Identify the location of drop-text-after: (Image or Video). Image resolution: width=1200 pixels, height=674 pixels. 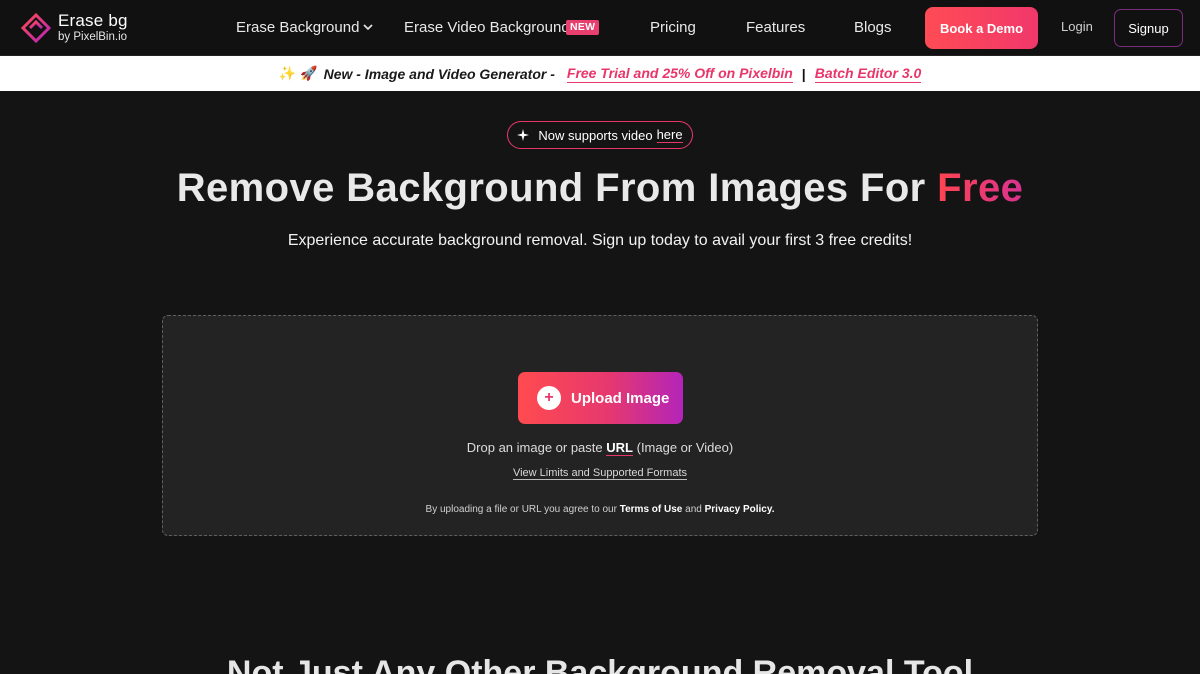
(685, 447).